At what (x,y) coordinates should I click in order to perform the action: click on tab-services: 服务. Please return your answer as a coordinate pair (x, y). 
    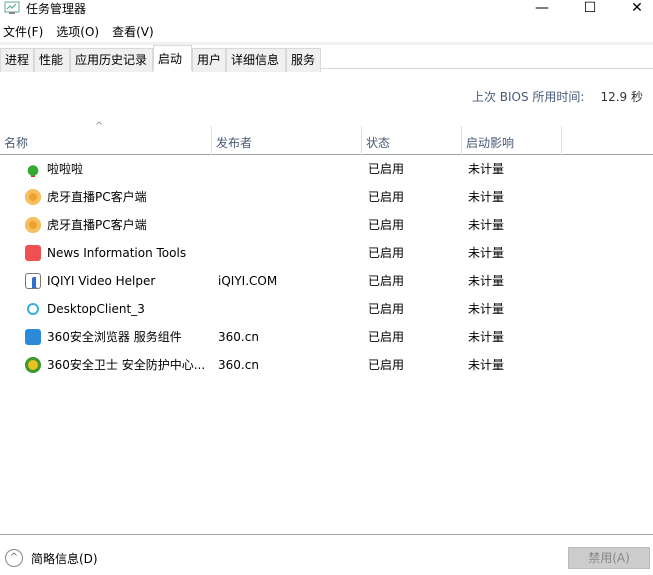
    Looking at the image, I should click on (303, 60).